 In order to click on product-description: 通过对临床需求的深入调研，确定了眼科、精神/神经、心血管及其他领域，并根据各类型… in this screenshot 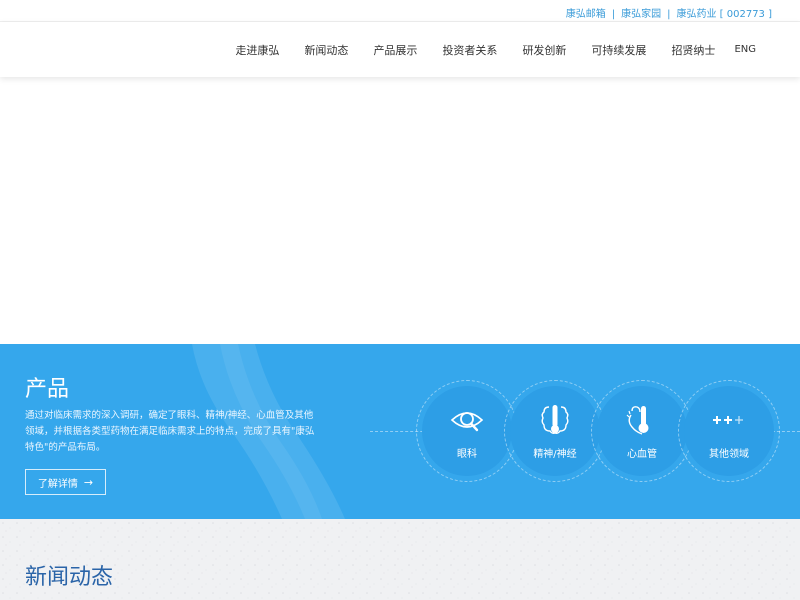, I will do `click(170, 431)`.